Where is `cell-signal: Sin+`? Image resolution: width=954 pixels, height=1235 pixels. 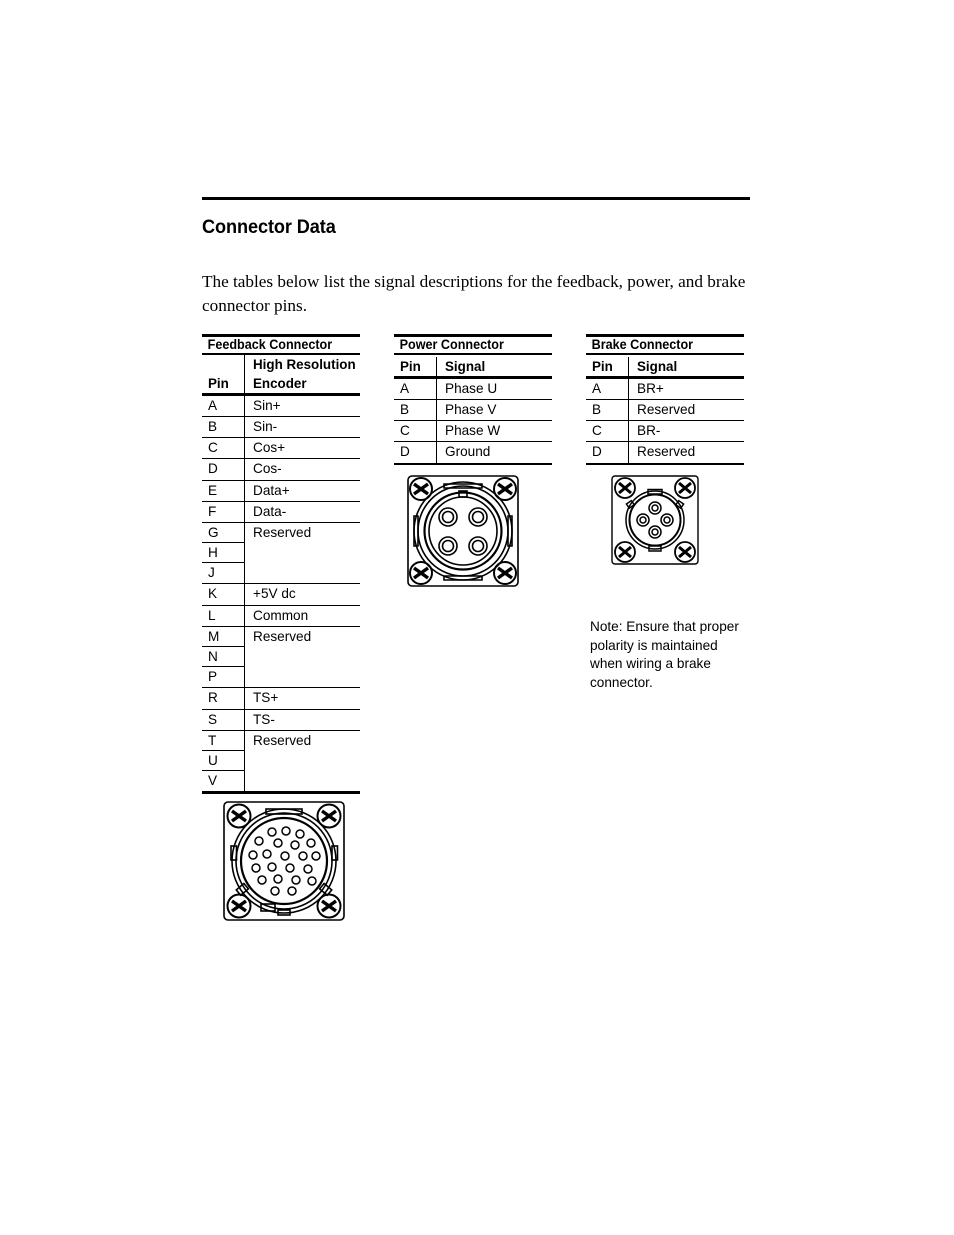 cell-signal: Sin+ is located at coordinates (302, 405).